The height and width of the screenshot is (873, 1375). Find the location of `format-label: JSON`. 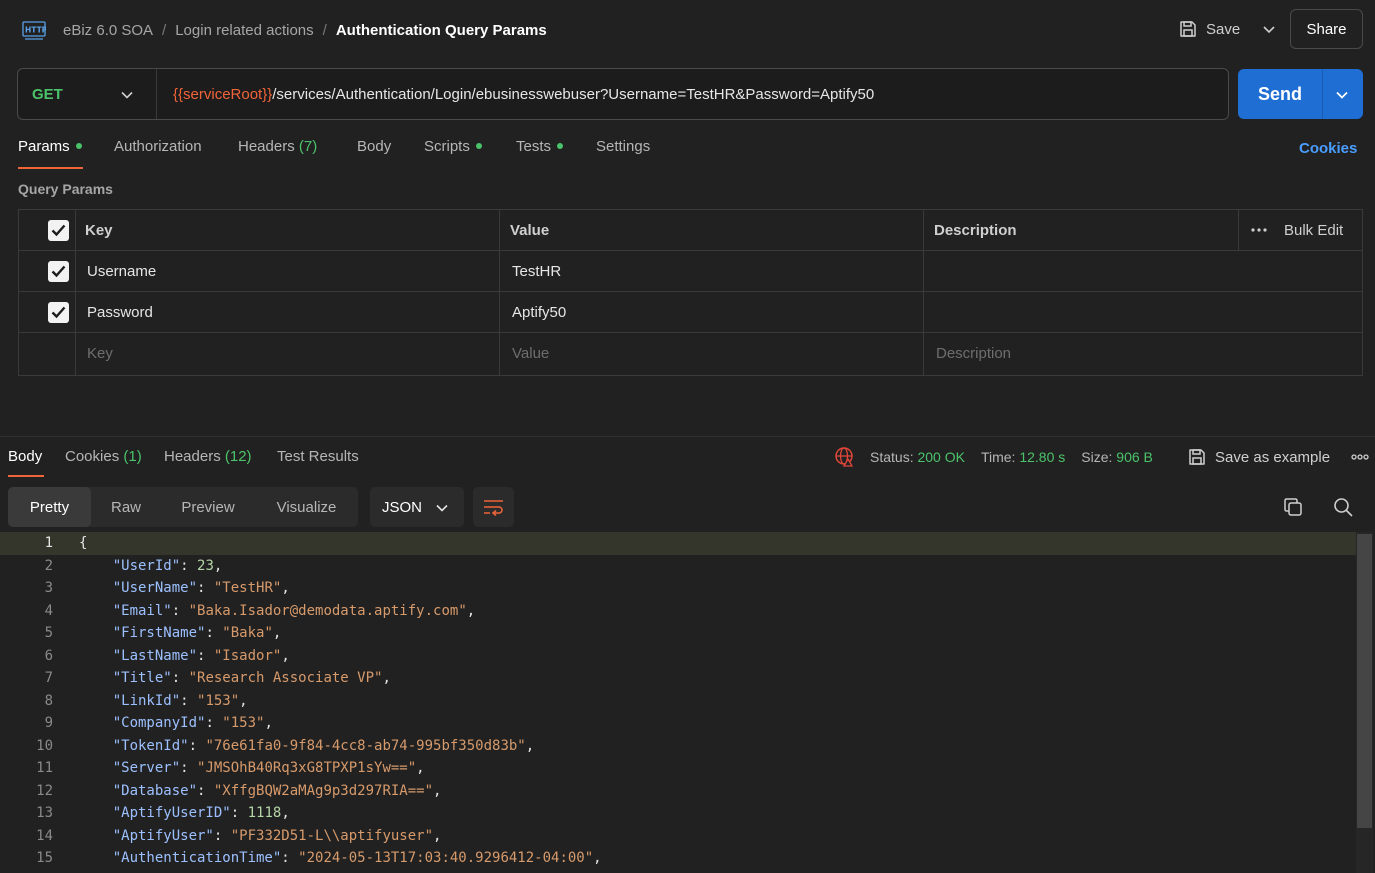

format-label: JSON is located at coordinates (402, 507).